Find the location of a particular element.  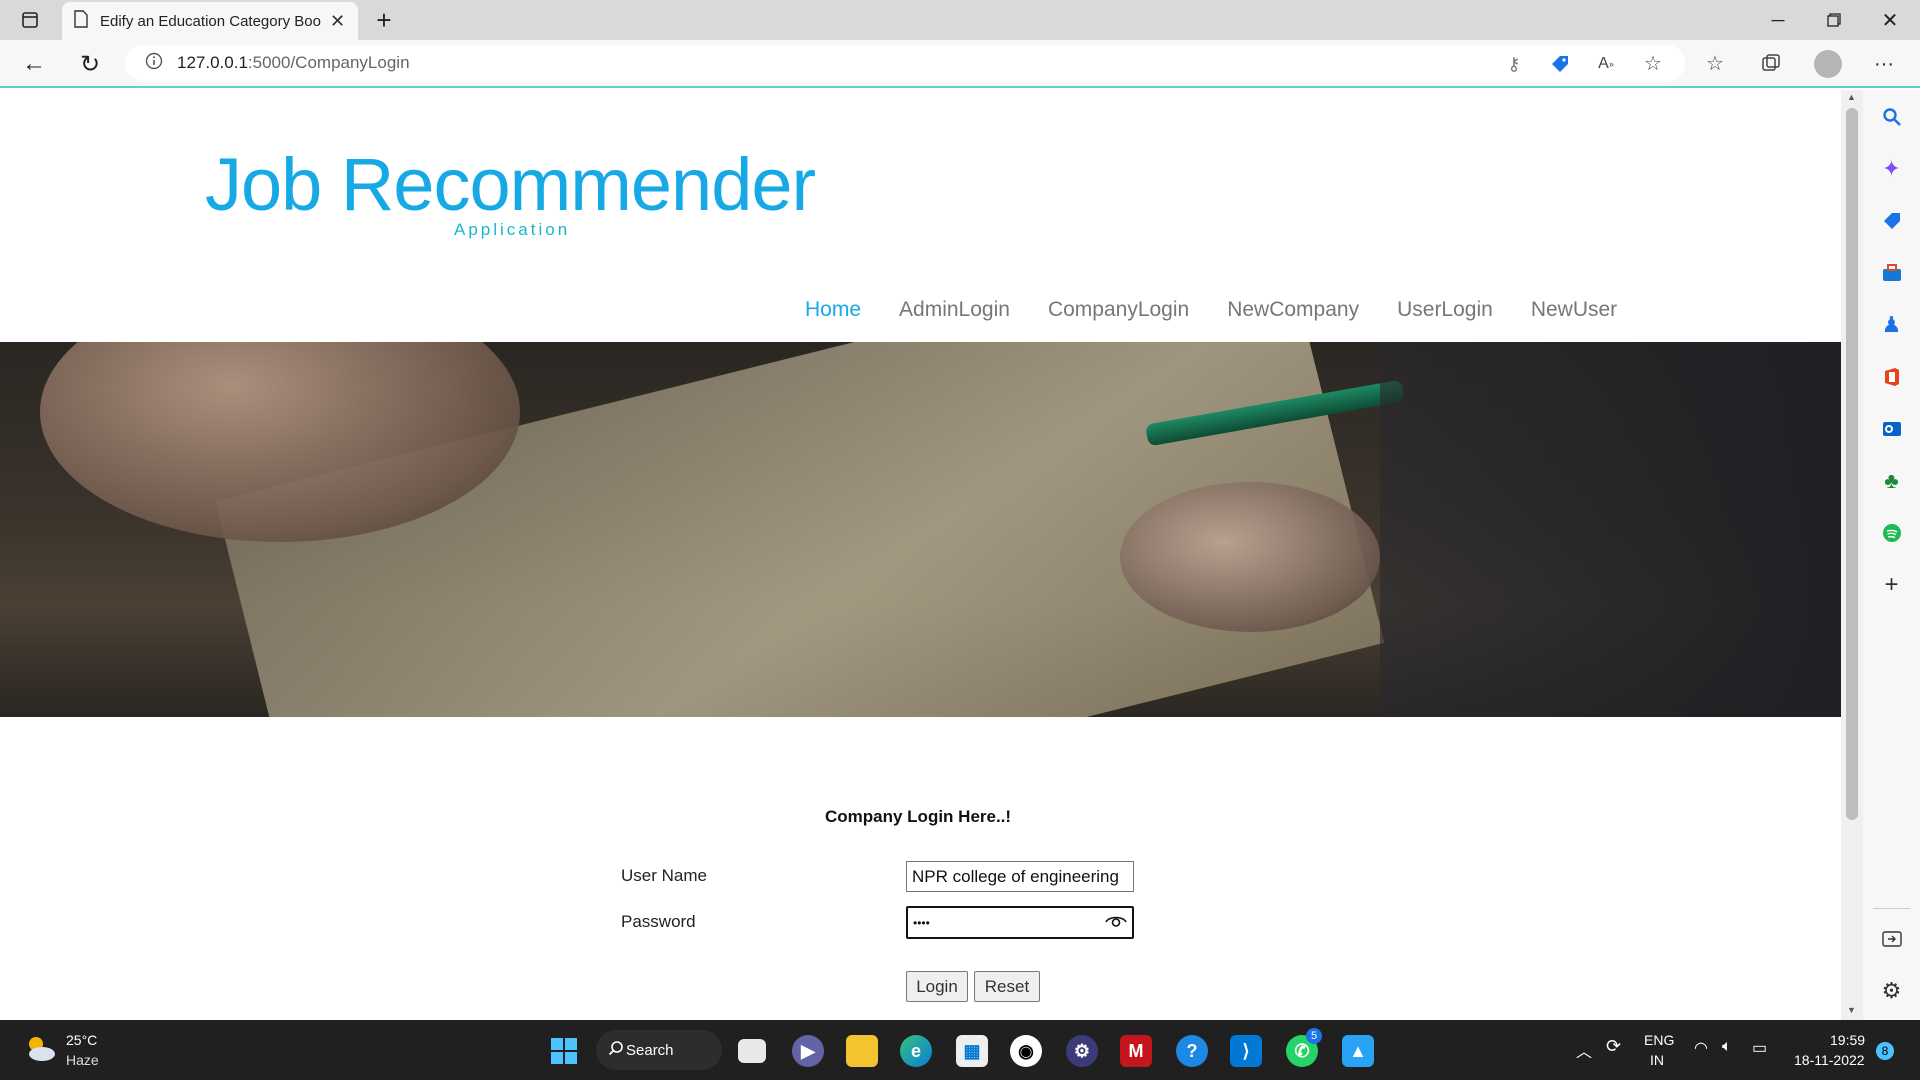

obs-studio-icon: ⚙ is located at coordinates (1082, 1051).